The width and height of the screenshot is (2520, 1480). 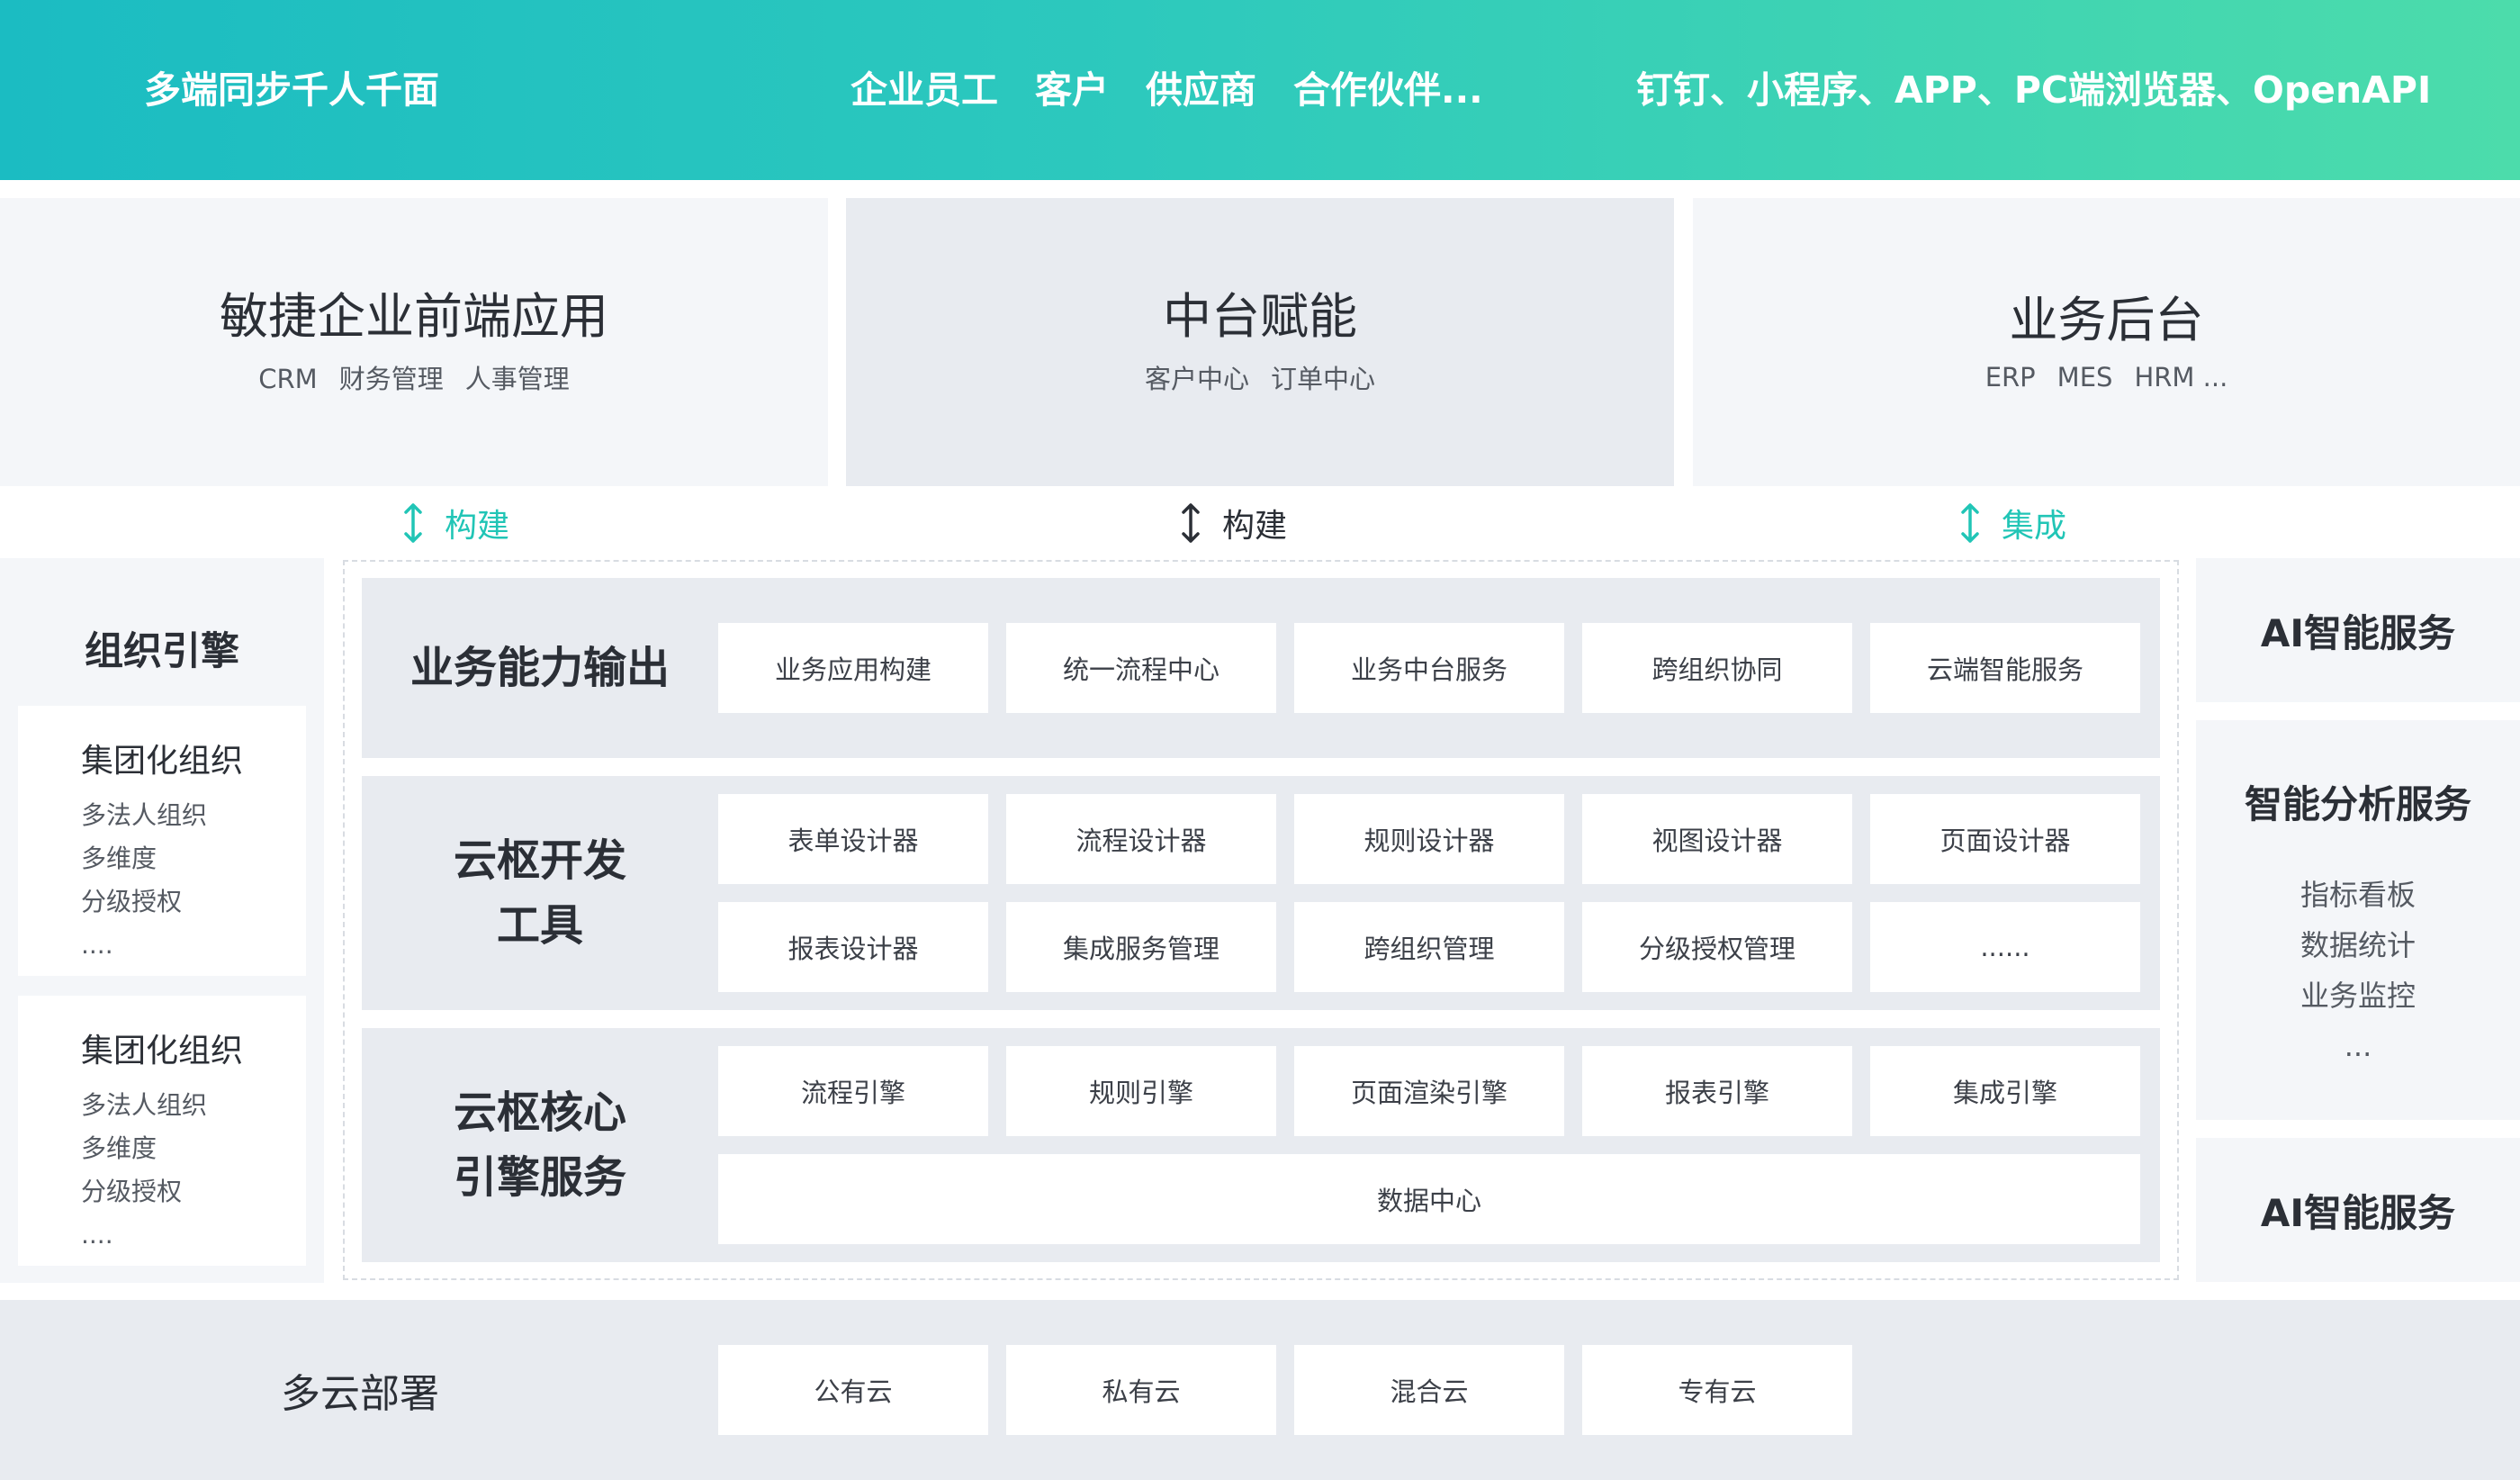 What do you see at coordinates (853, 1390) in the screenshot?
I see `cloud-cell: 公有云` at bounding box center [853, 1390].